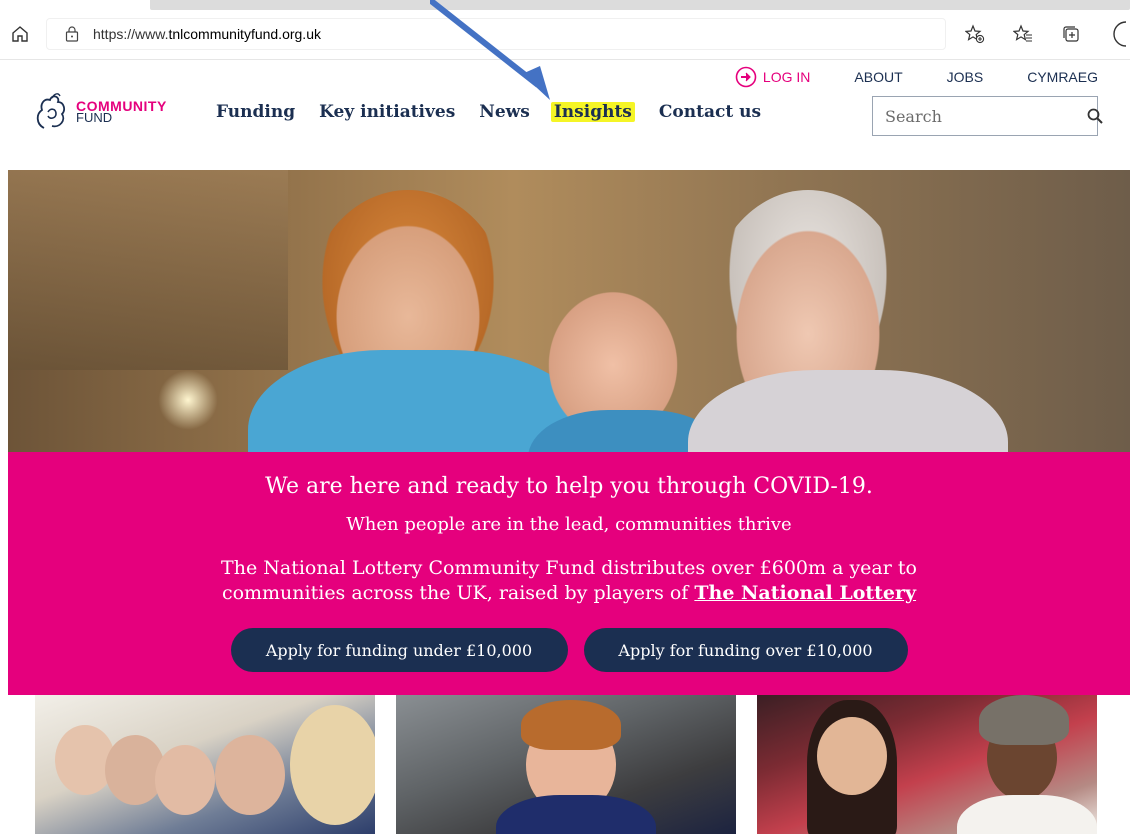  I want to click on login-link: LOG IN, so click(772, 77).